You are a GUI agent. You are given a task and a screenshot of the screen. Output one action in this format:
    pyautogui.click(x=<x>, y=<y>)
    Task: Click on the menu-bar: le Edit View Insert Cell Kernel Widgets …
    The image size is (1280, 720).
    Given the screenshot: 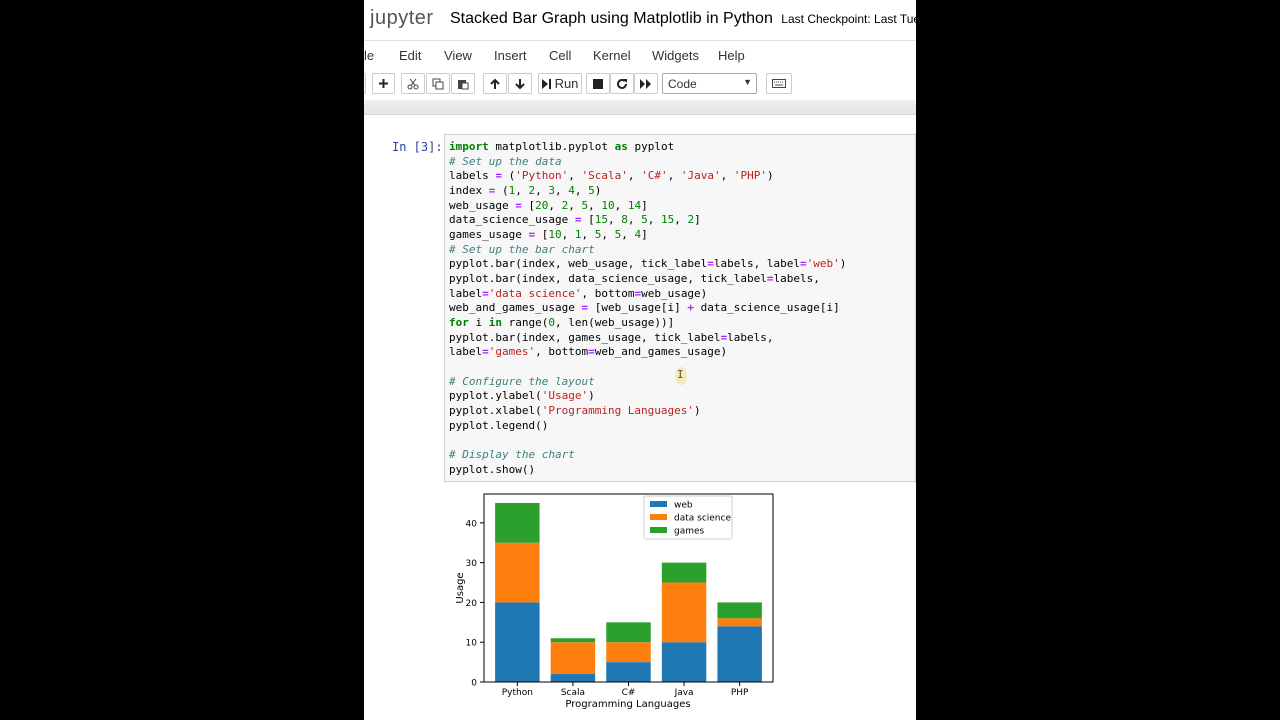 What is the action you would take?
    pyautogui.click(x=640, y=54)
    